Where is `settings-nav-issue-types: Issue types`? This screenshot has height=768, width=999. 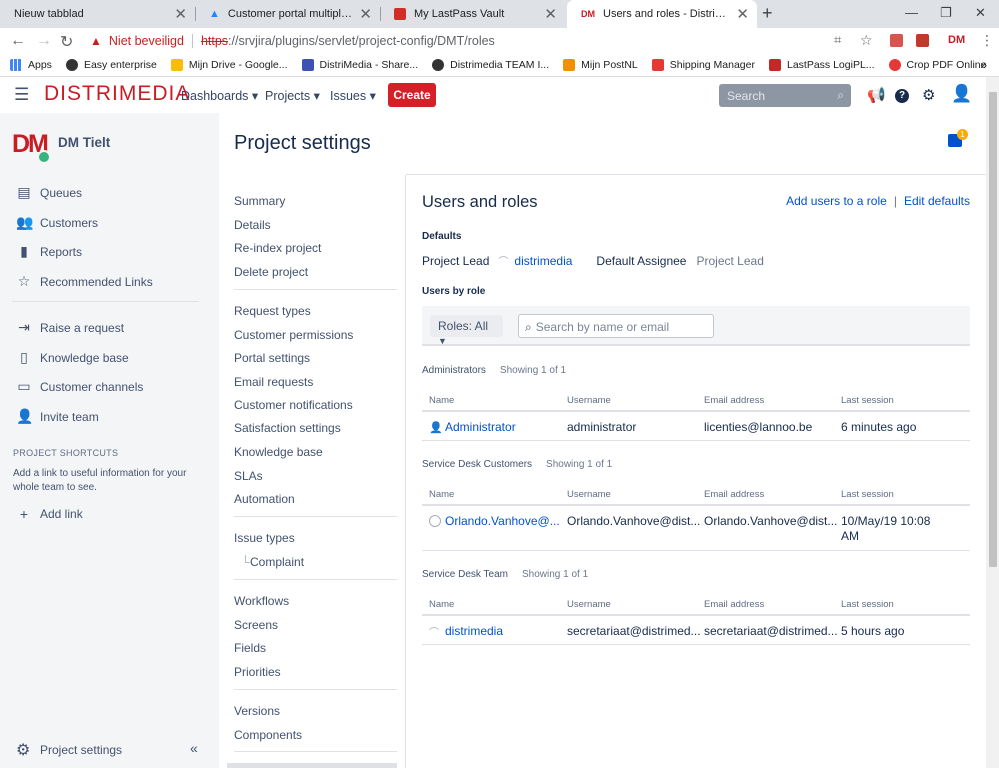 settings-nav-issue-types: Issue types is located at coordinates (264, 538).